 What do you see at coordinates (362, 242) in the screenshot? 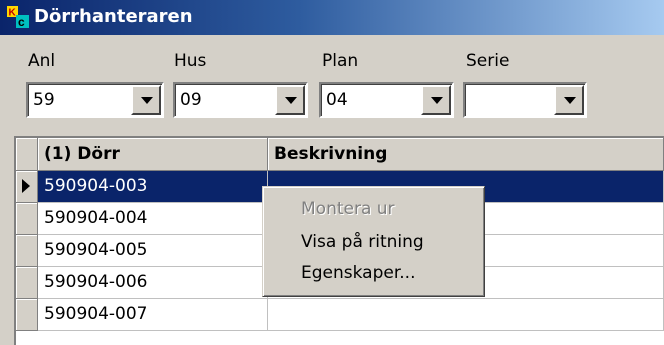
I see `menu-item-visa-pa-ritning: Visa på ritning` at bounding box center [362, 242].